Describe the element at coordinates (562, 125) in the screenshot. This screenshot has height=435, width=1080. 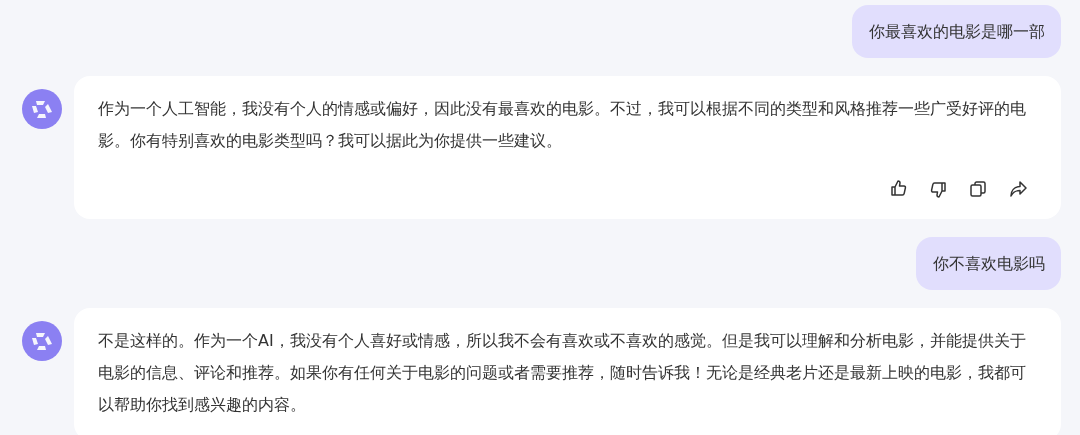
I see `assistant-message-text: 作为一个人工智能，我没有个人的情感或偏好，因此没有最喜欢的电影。不过，我可以根据不同的类型和风格推荐一些广受好评的电影。你有特别喜欢的电影类型吗？我可以据此为你提供一些建议。` at that location.